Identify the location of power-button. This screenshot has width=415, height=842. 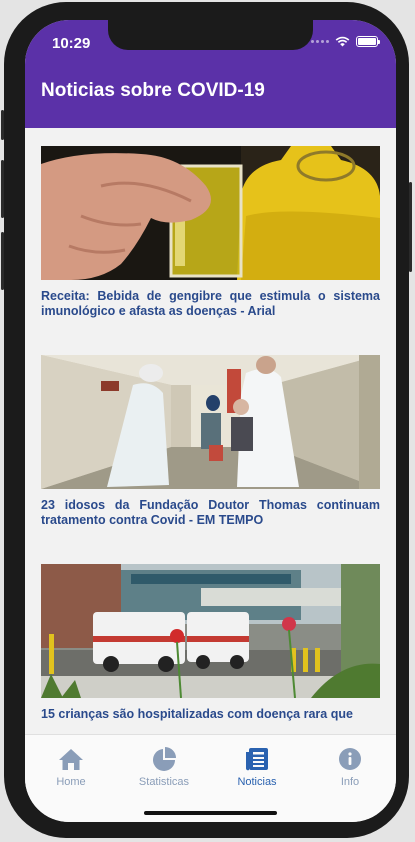
(410, 227).